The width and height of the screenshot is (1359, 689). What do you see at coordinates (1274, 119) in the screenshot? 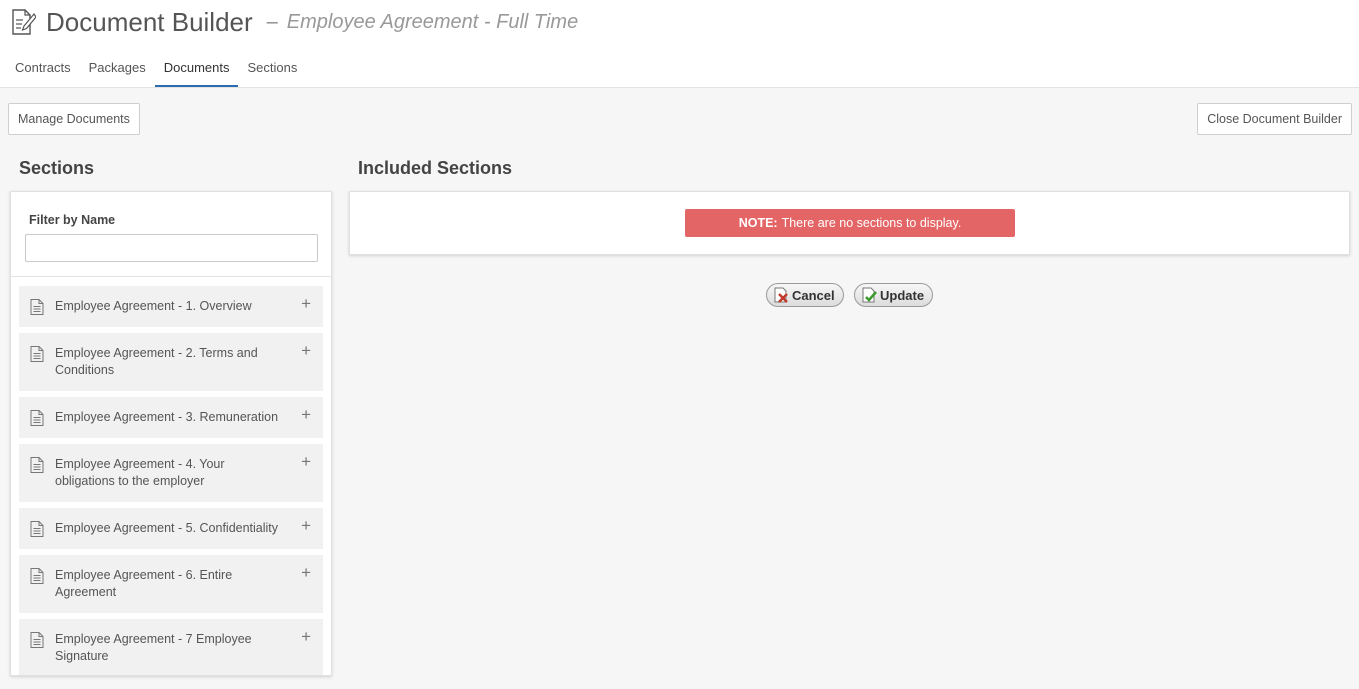
I see `close-document-builder-button: Close Document Builder` at bounding box center [1274, 119].